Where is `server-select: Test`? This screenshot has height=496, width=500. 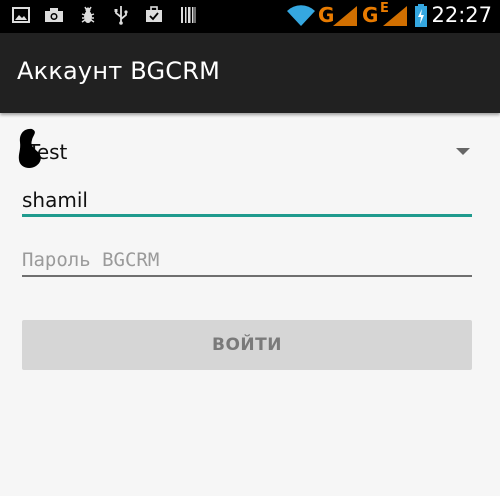
server-select: Test is located at coordinates (242, 152).